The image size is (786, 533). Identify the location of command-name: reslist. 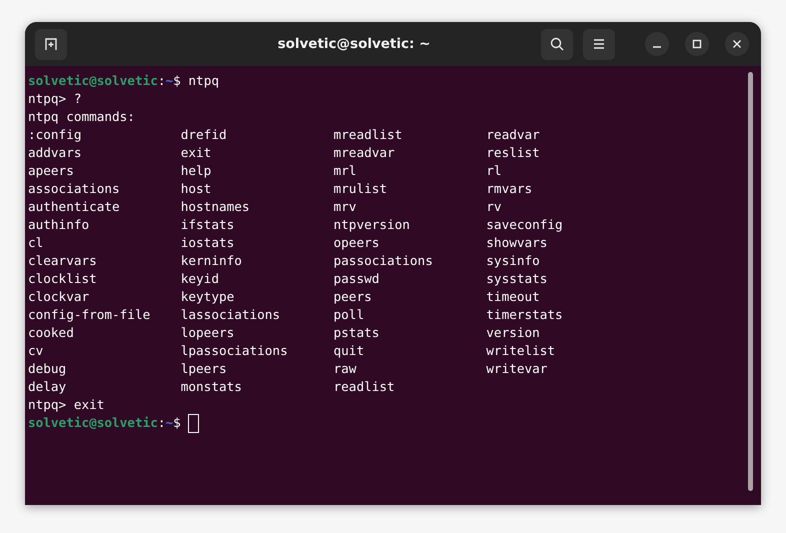
(513, 153).